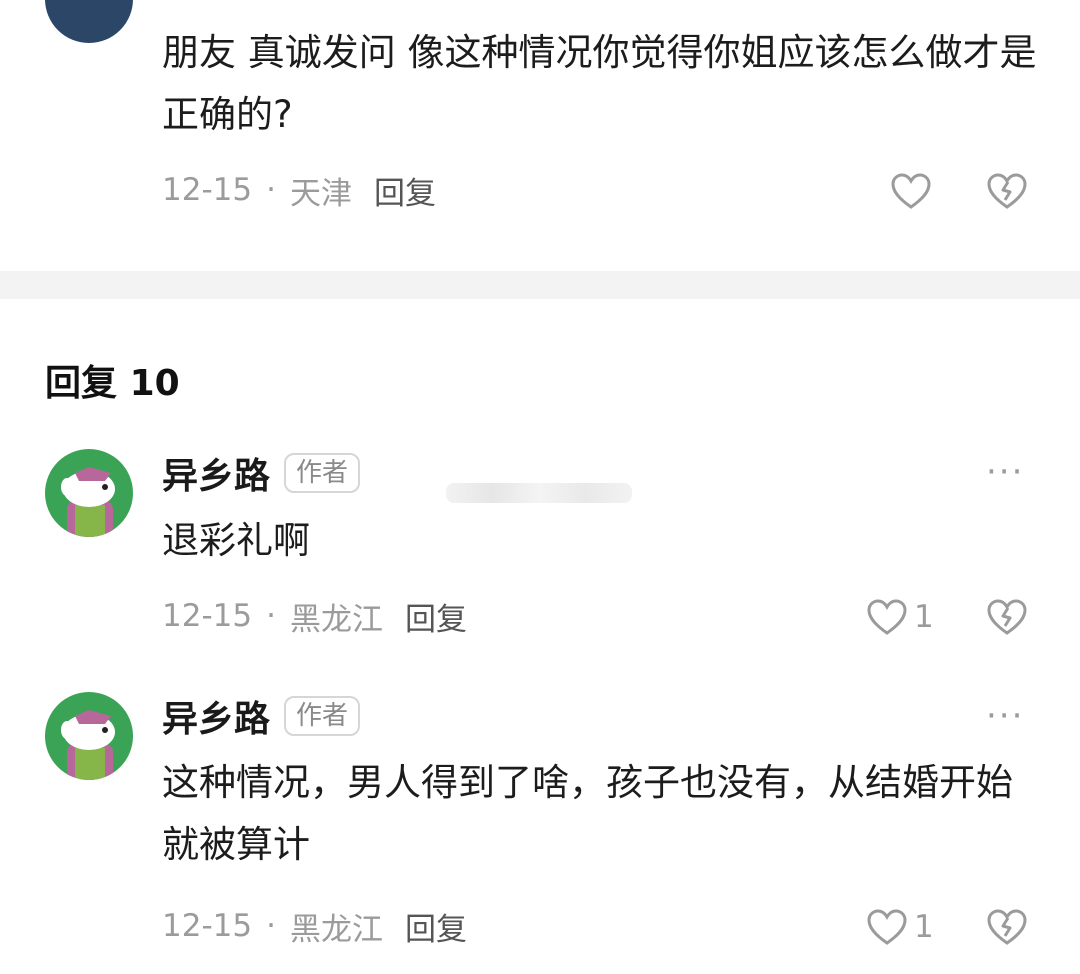 The width and height of the screenshot is (1080, 974). I want to click on main-comment-text: 朋友 真诚发问 像这种情况你觉得你姐应该怎么做才是正确的?, so click(599, 83).